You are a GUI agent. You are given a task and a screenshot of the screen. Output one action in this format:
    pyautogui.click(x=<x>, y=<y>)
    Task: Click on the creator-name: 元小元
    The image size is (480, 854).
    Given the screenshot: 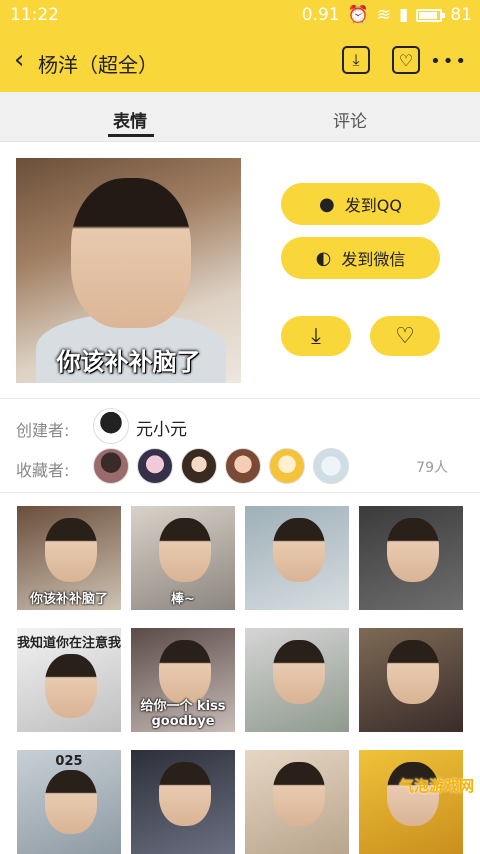 What is the action you would take?
    pyautogui.click(x=161, y=427)
    